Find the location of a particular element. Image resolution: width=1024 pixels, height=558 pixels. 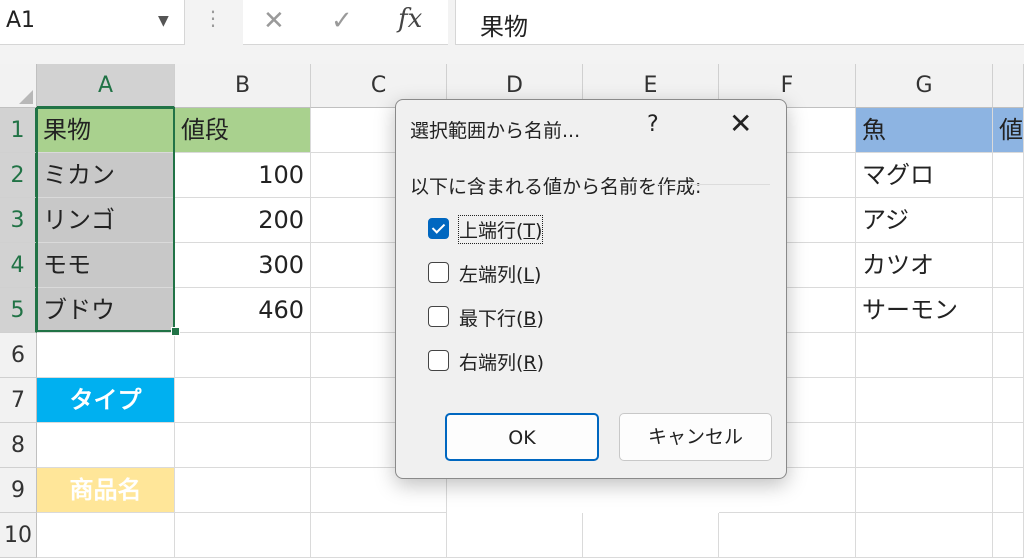

formula-value: 果物 is located at coordinates (504, 27).